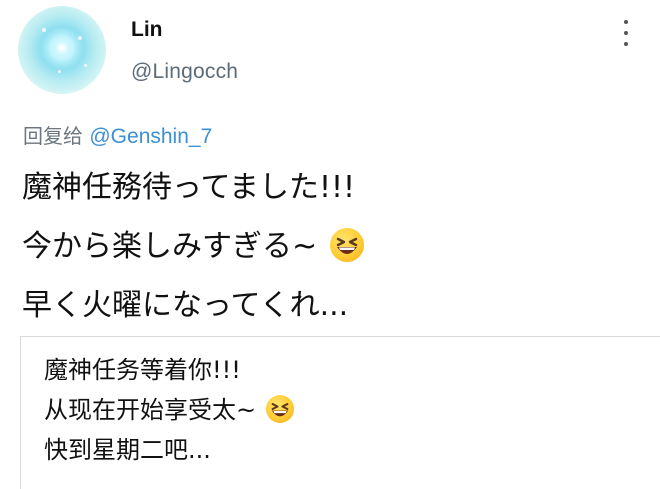 The image size is (660, 489). Describe the element at coordinates (626, 33) in the screenshot. I see `vertical-ellipsis-icon` at that location.